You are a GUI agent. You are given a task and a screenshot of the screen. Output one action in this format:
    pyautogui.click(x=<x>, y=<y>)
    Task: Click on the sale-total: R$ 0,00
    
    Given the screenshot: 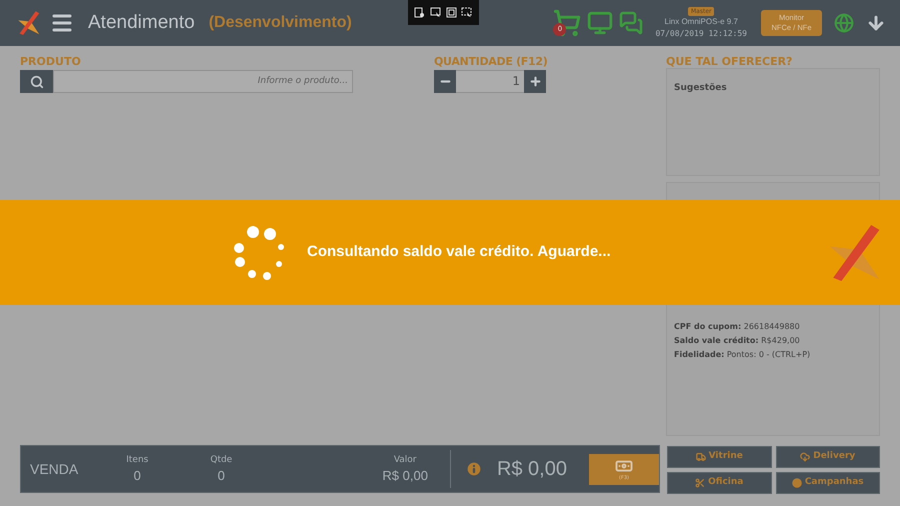 What is the action you would take?
    pyautogui.click(x=531, y=469)
    